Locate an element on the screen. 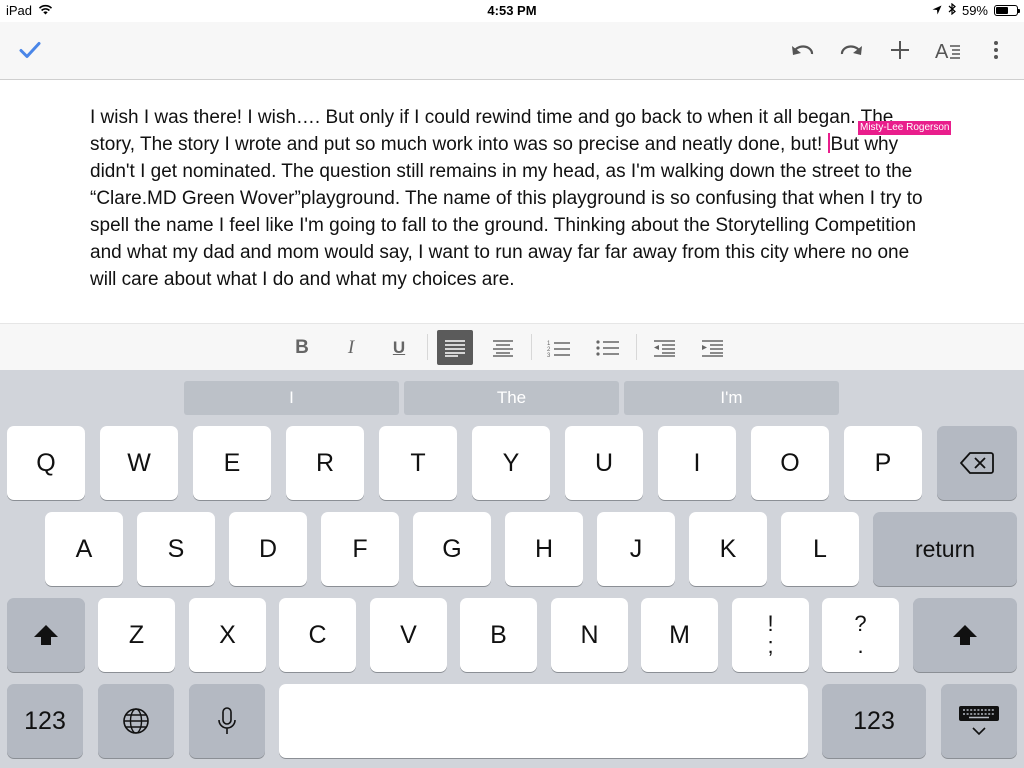 This screenshot has height=768, width=1024. align-center-icon is located at coordinates (503, 347).